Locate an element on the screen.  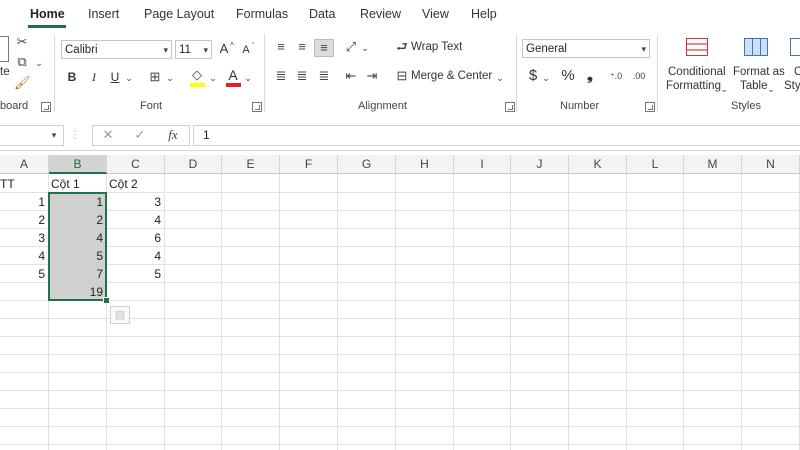
conditional-formatting-icon is located at coordinates (697, 47).